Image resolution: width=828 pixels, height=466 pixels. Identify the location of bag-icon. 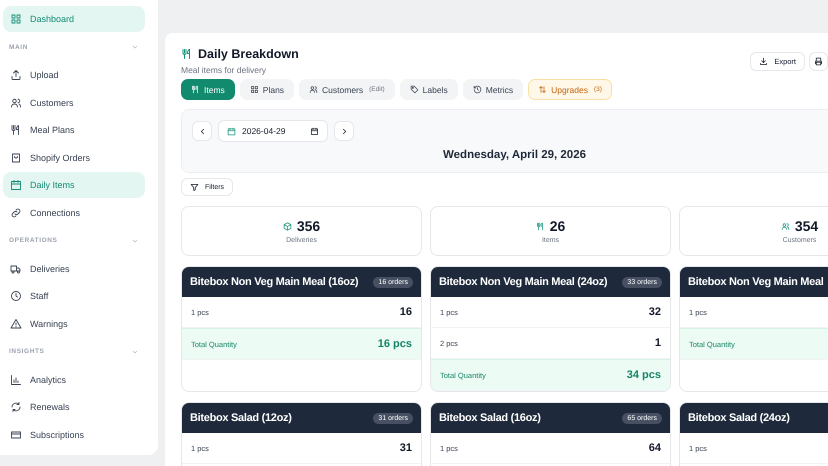
(16, 158).